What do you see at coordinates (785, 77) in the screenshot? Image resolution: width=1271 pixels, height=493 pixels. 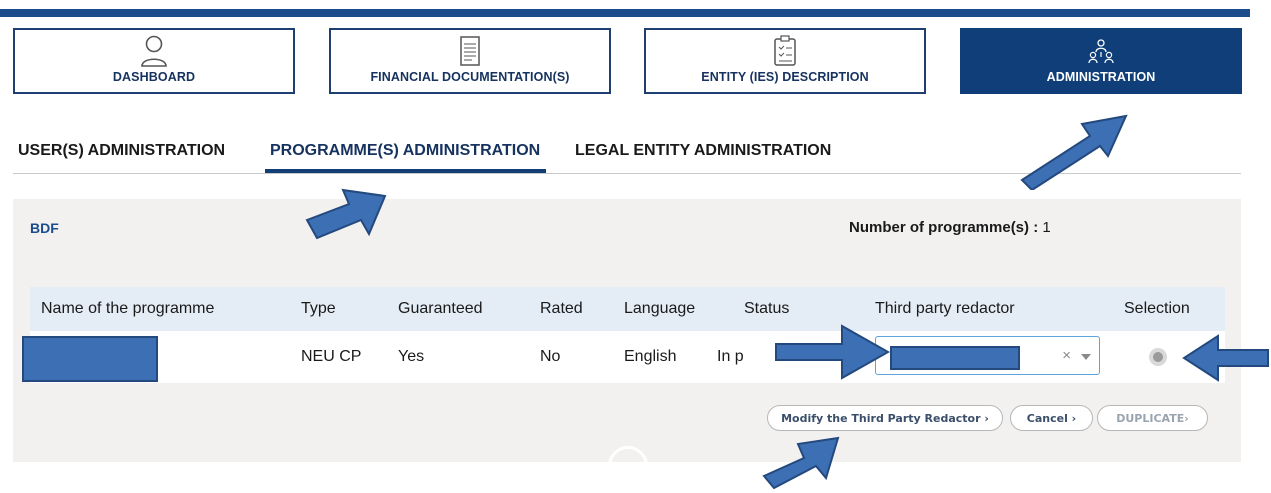 I see `nav-card-label: ENTITY (IES) DESCRIPTION` at bounding box center [785, 77].